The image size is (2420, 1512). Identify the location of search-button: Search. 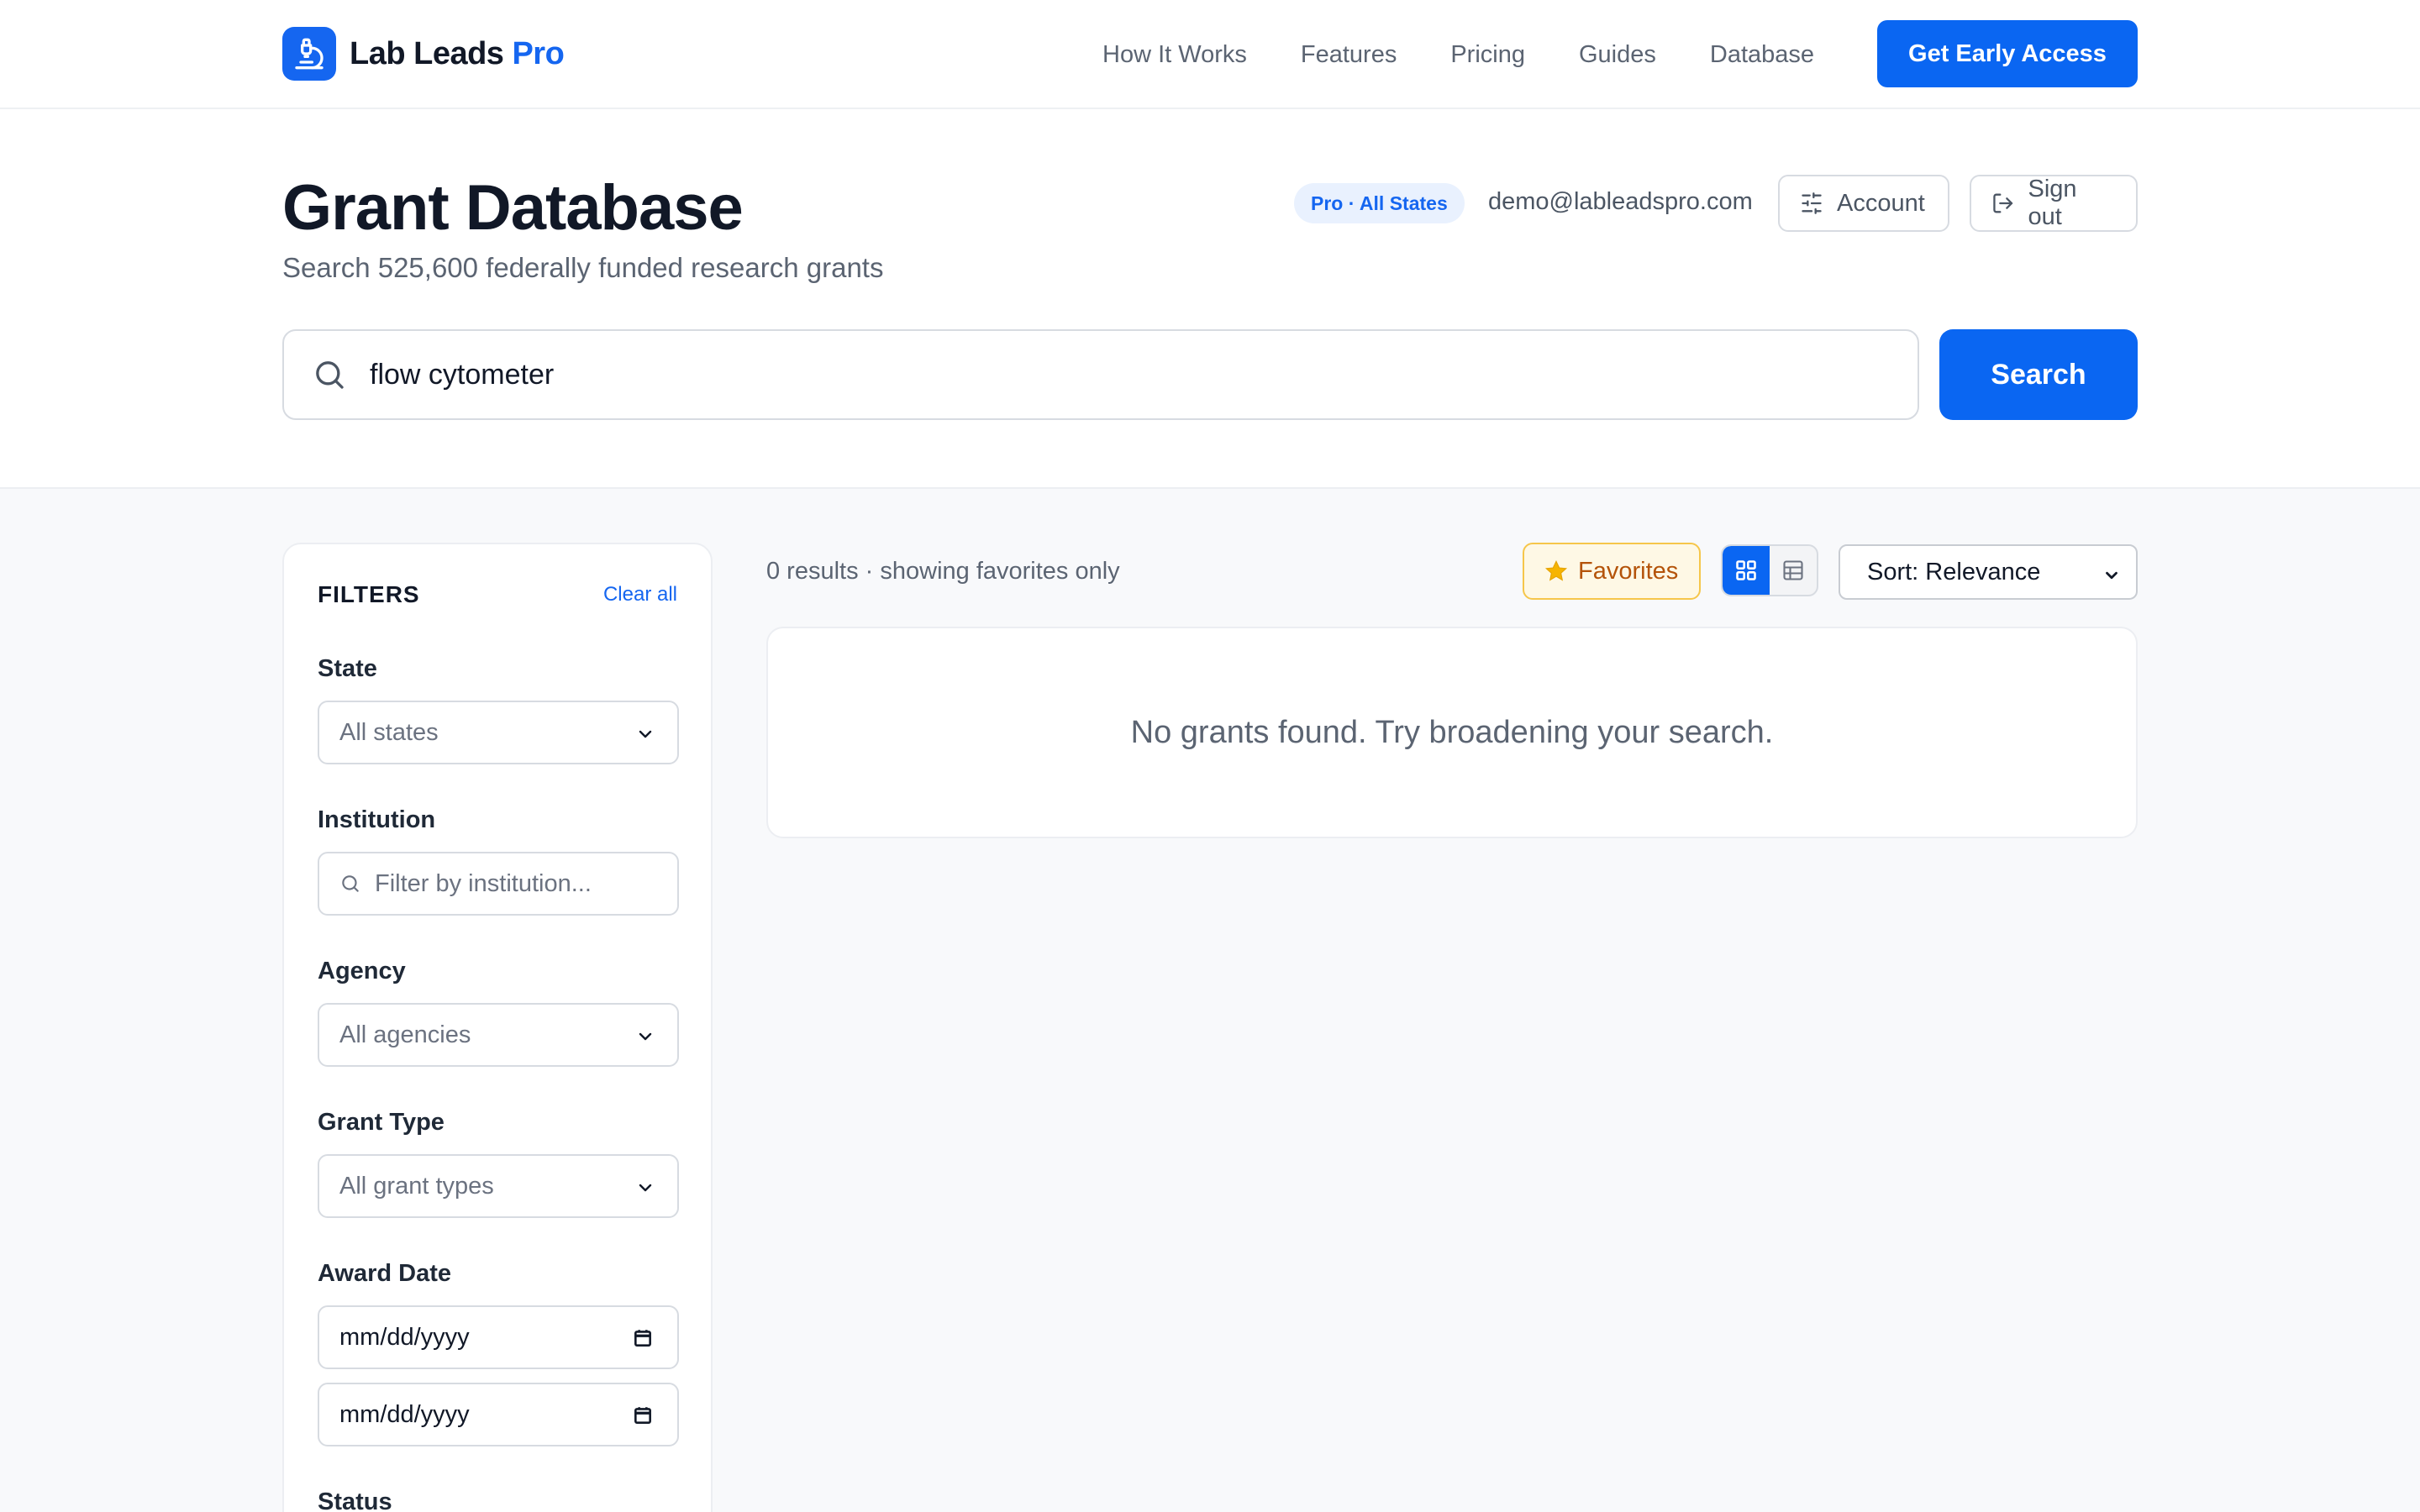
(2039, 374).